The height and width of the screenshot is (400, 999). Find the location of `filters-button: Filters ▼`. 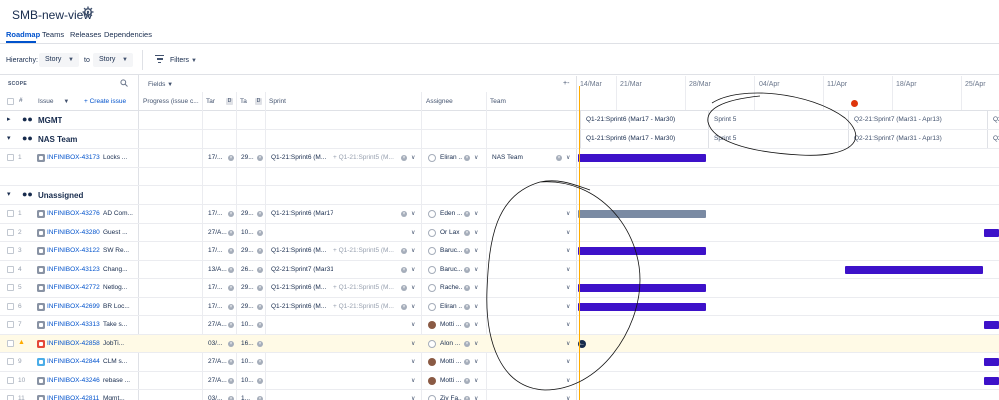

filters-button: Filters ▼ is located at coordinates (183, 60).